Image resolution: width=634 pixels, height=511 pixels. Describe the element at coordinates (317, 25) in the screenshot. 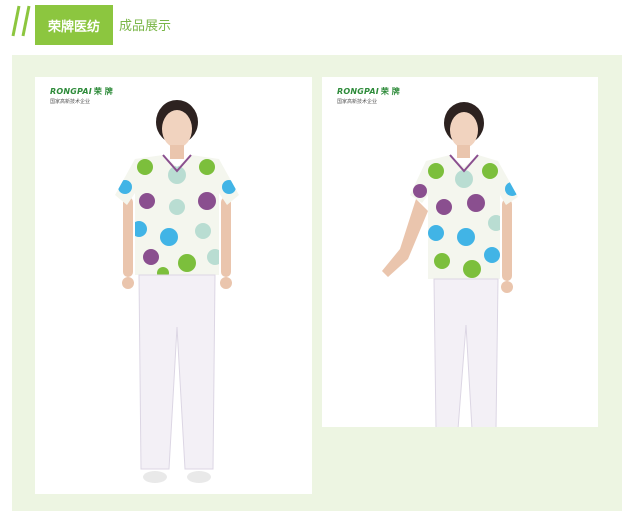

I see `page-header: 荣牌医纺 成品展示` at that location.